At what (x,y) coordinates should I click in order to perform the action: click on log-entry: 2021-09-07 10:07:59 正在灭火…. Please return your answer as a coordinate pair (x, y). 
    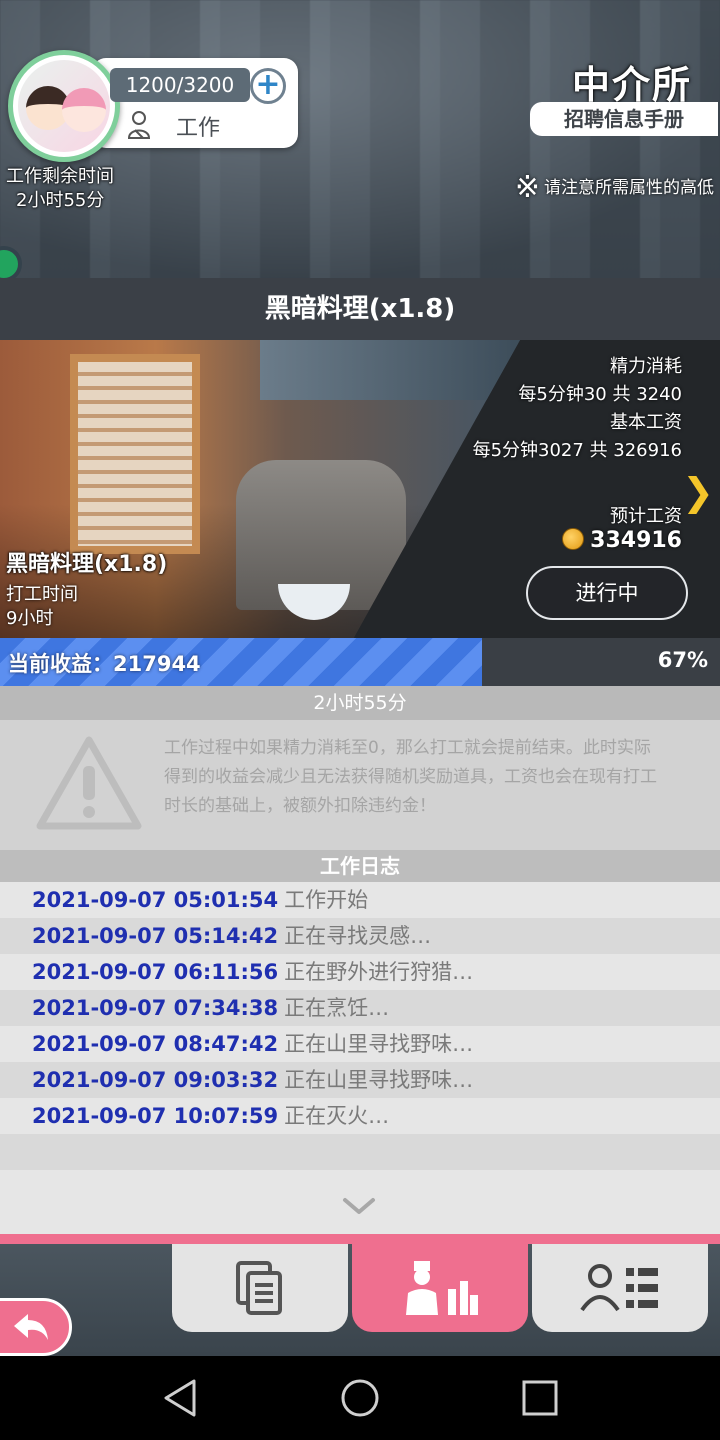
    Looking at the image, I should click on (360, 1116).